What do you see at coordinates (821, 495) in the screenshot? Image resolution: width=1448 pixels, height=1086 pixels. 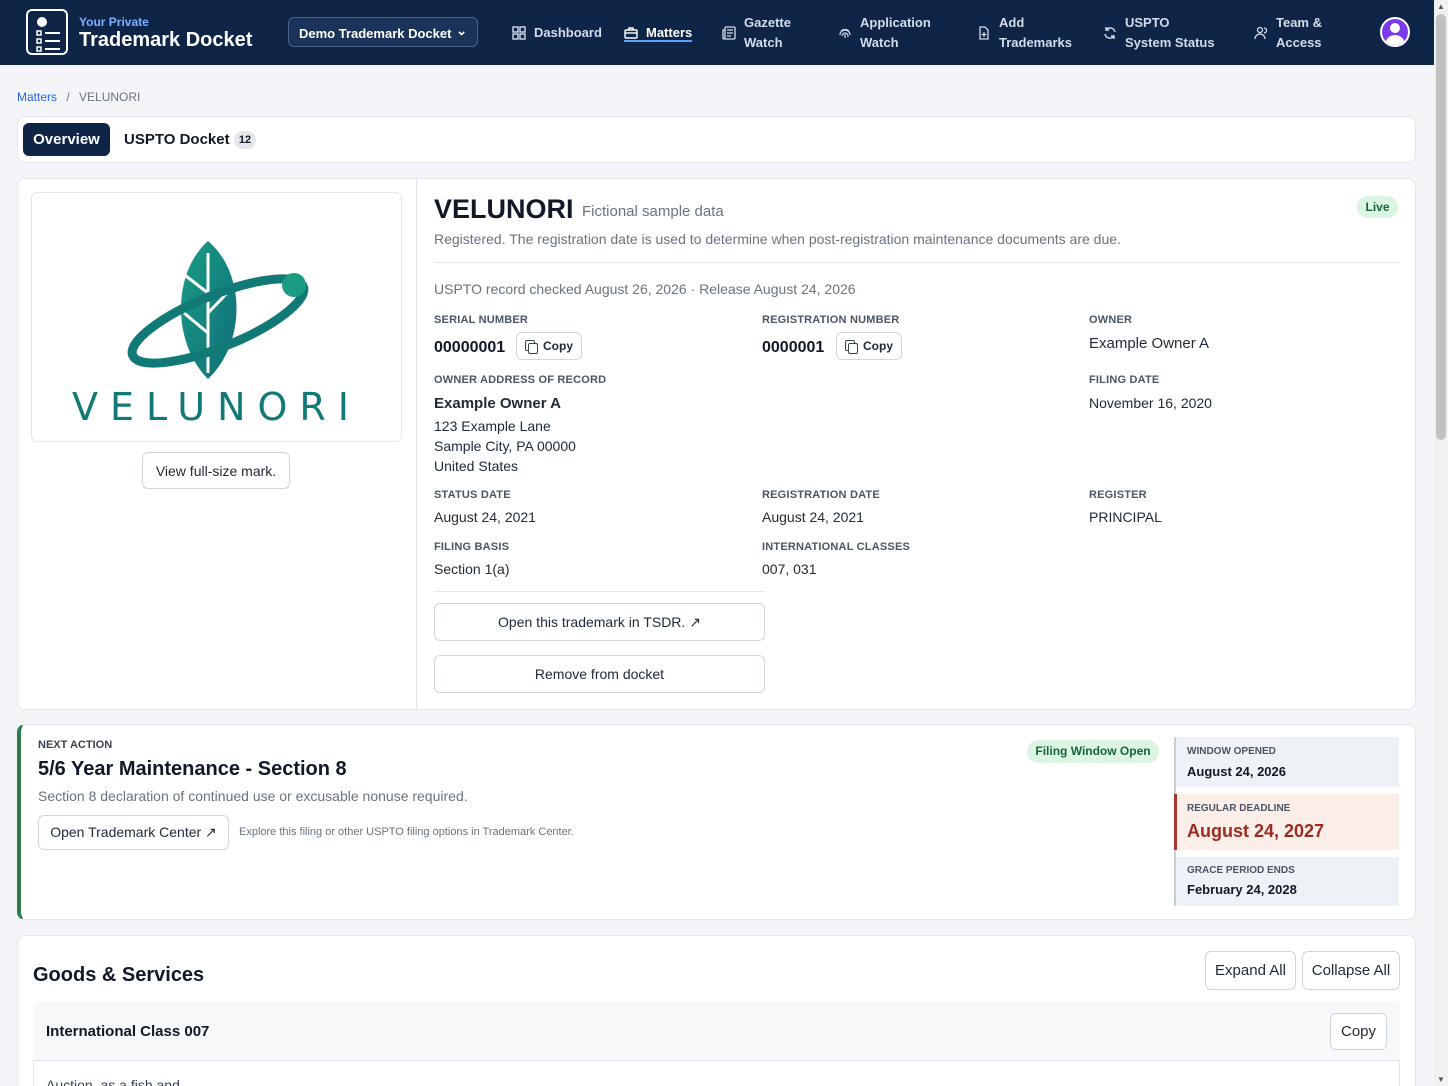 I see `registration-date-label: REGISTRATION DATE` at bounding box center [821, 495].